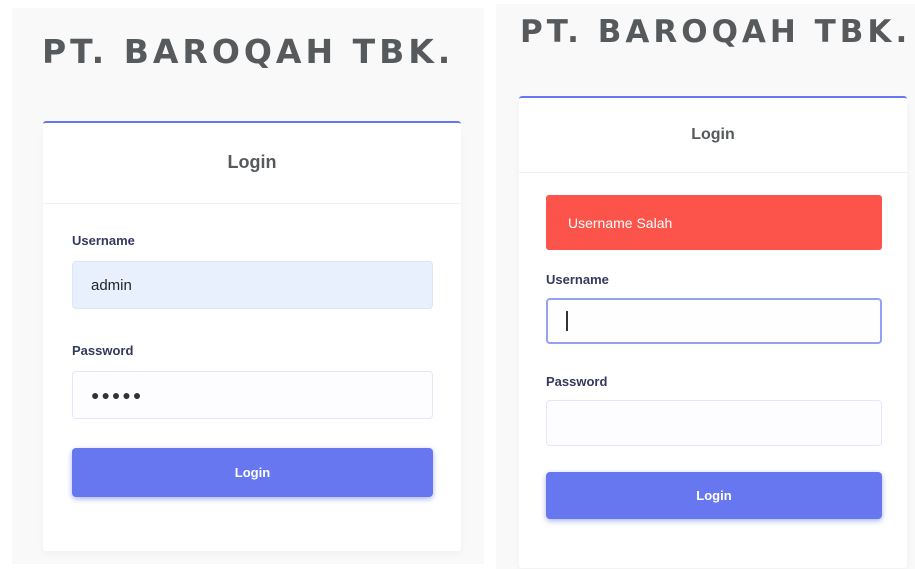 The width and height of the screenshot is (915, 569). Describe the element at coordinates (111, 285) in the screenshot. I see `username-value: admin` at that location.